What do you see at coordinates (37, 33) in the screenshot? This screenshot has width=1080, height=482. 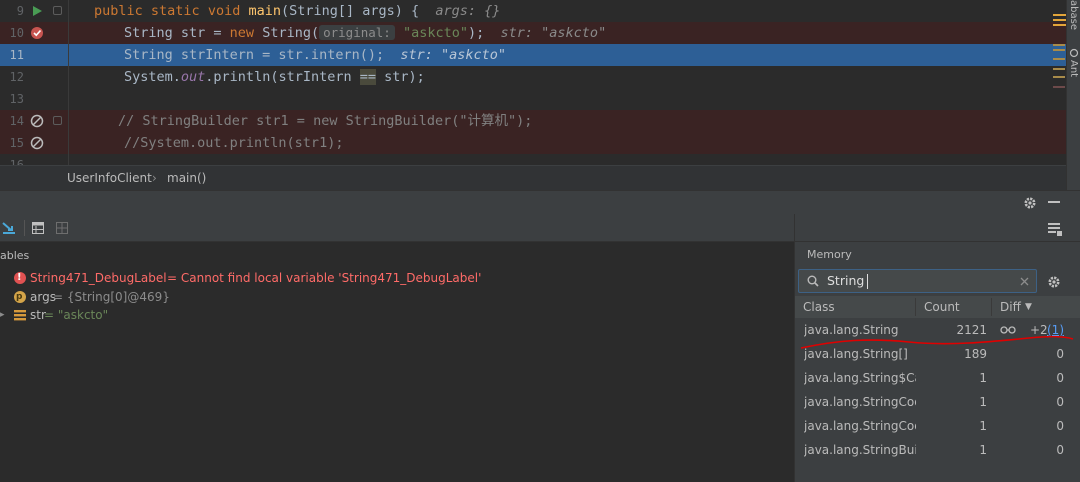 I see `breakpoint-icon` at bounding box center [37, 33].